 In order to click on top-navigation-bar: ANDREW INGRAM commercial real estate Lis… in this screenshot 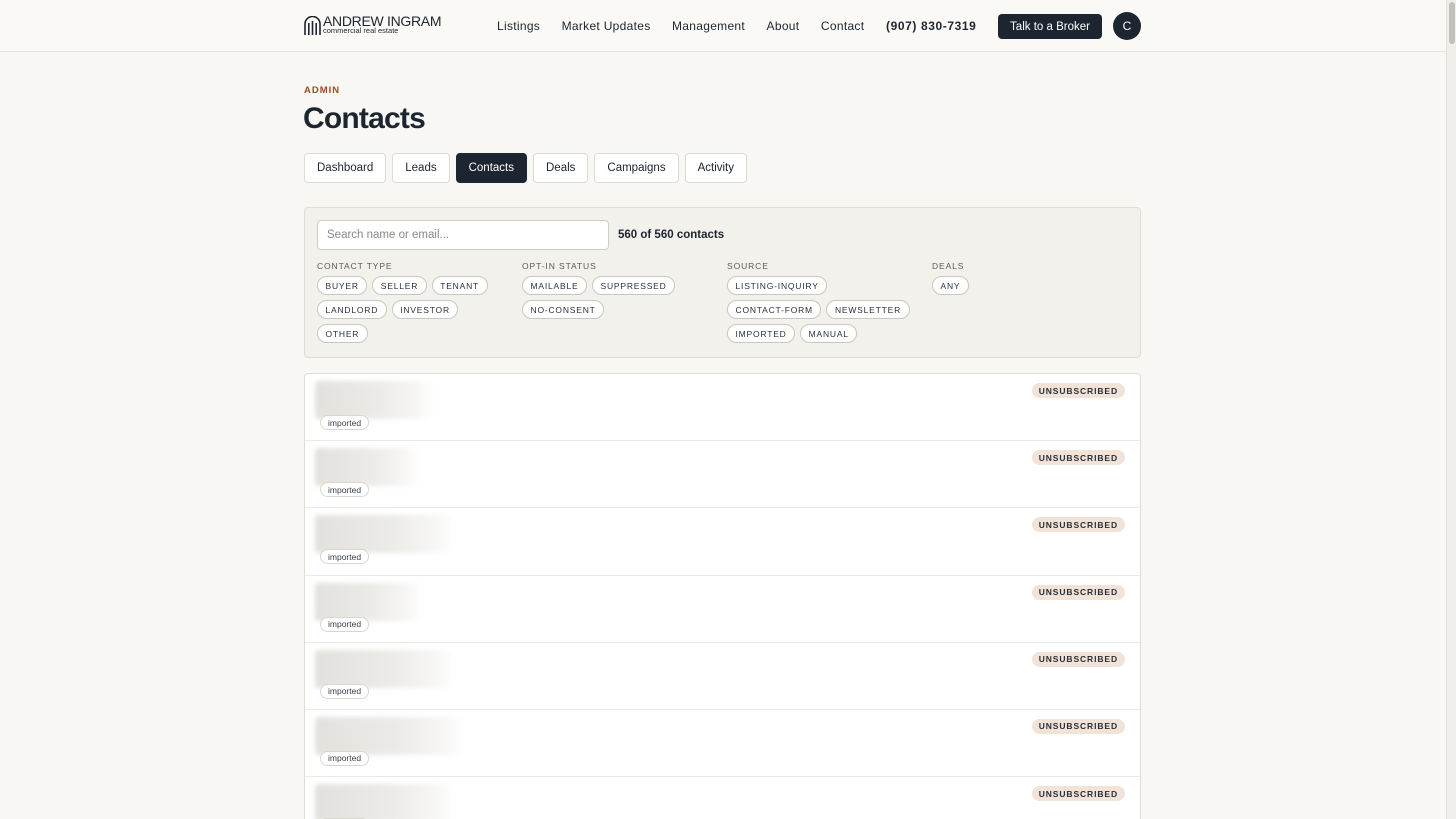, I will do `click(723, 26)`.